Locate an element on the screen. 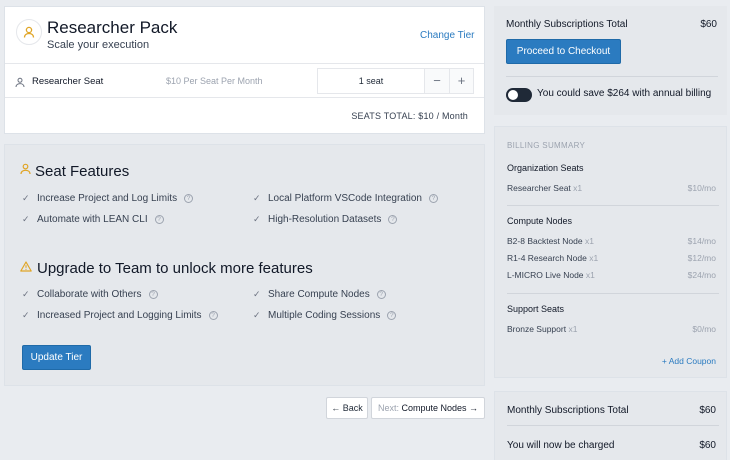  feature-label: High-Resolution Datasets is located at coordinates (325, 219).